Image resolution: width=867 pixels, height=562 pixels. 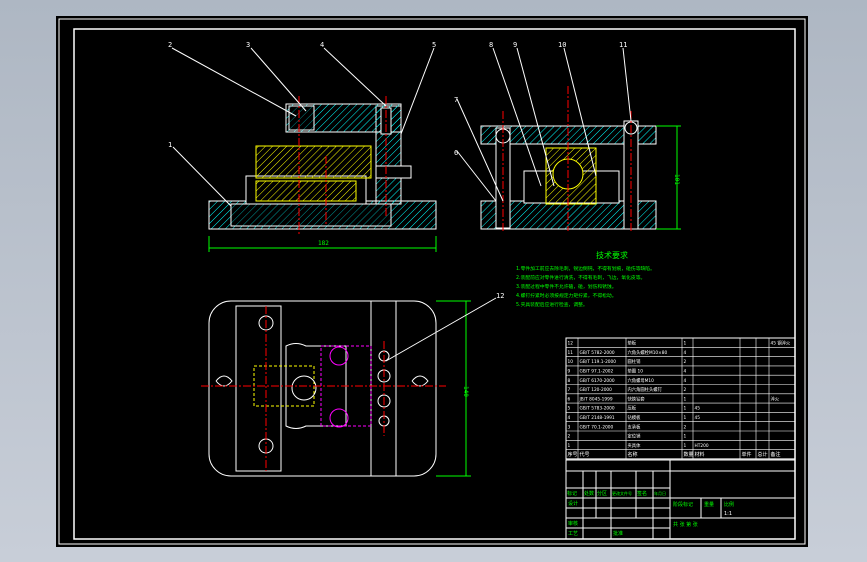 What do you see at coordinates (323, 243) in the screenshot?
I see `dim-front-width: 182` at bounding box center [323, 243].